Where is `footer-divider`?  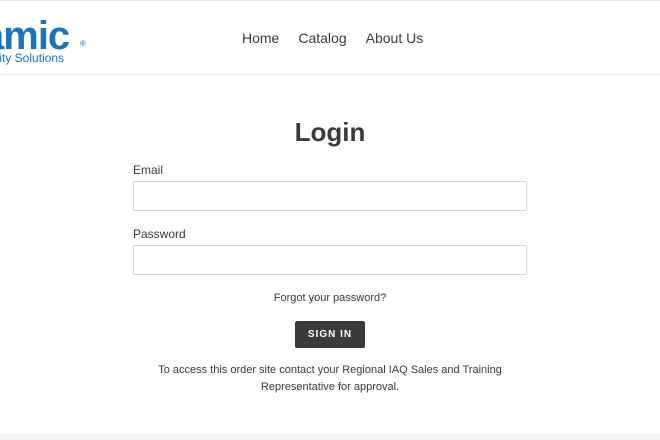
footer-divider is located at coordinates (330, 437).